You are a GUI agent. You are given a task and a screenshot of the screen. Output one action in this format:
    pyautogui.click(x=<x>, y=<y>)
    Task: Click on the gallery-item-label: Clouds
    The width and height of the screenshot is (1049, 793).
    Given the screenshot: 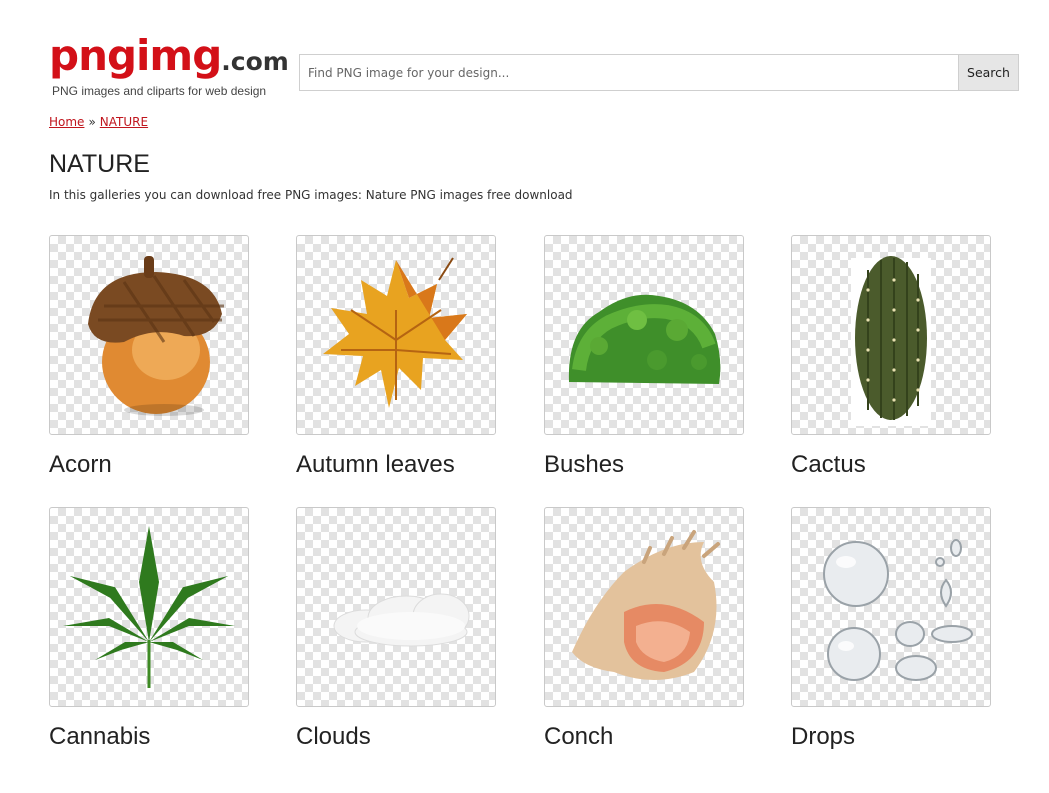 What is the action you would take?
    pyautogui.click(x=396, y=737)
    